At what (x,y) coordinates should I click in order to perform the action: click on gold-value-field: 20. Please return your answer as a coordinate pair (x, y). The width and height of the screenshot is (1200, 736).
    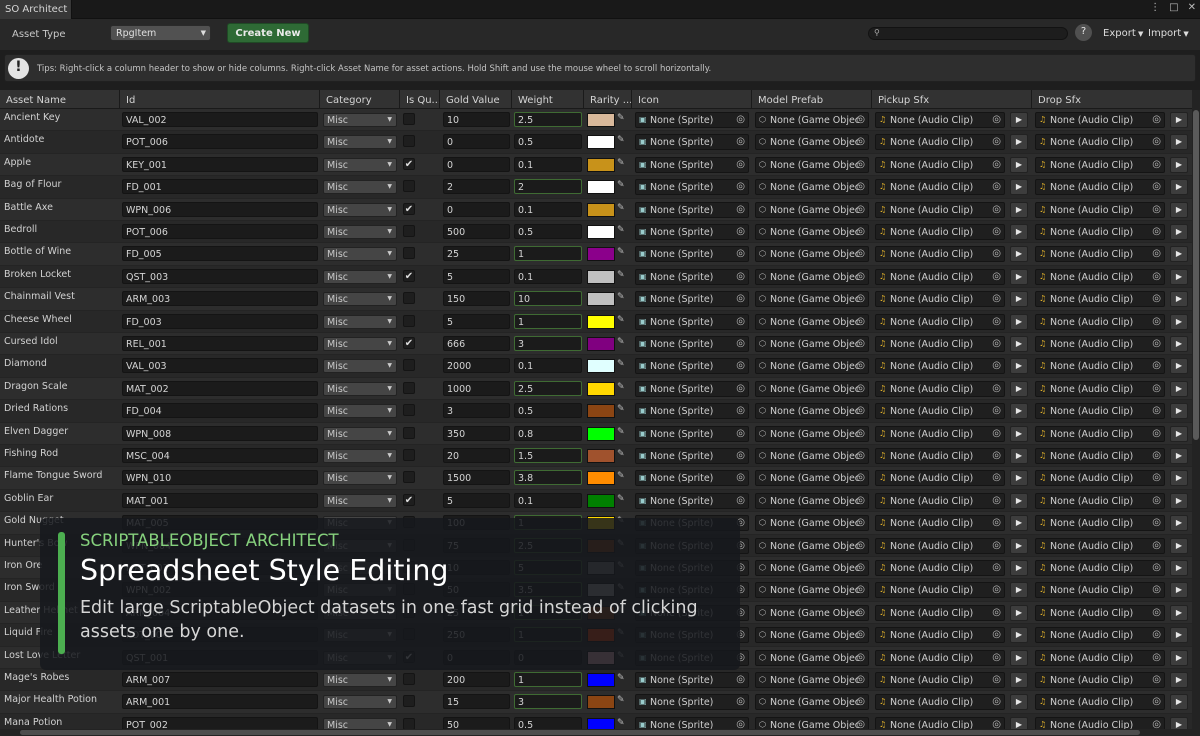
    Looking at the image, I should click on (476, 455).